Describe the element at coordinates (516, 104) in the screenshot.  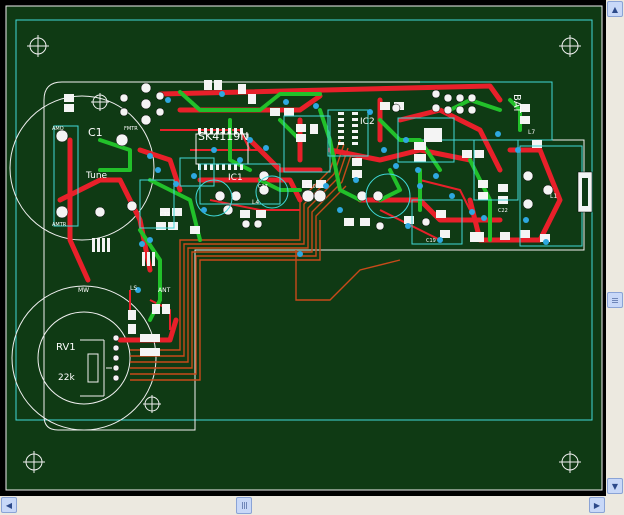
I see `label-bat: BAT` at that location.